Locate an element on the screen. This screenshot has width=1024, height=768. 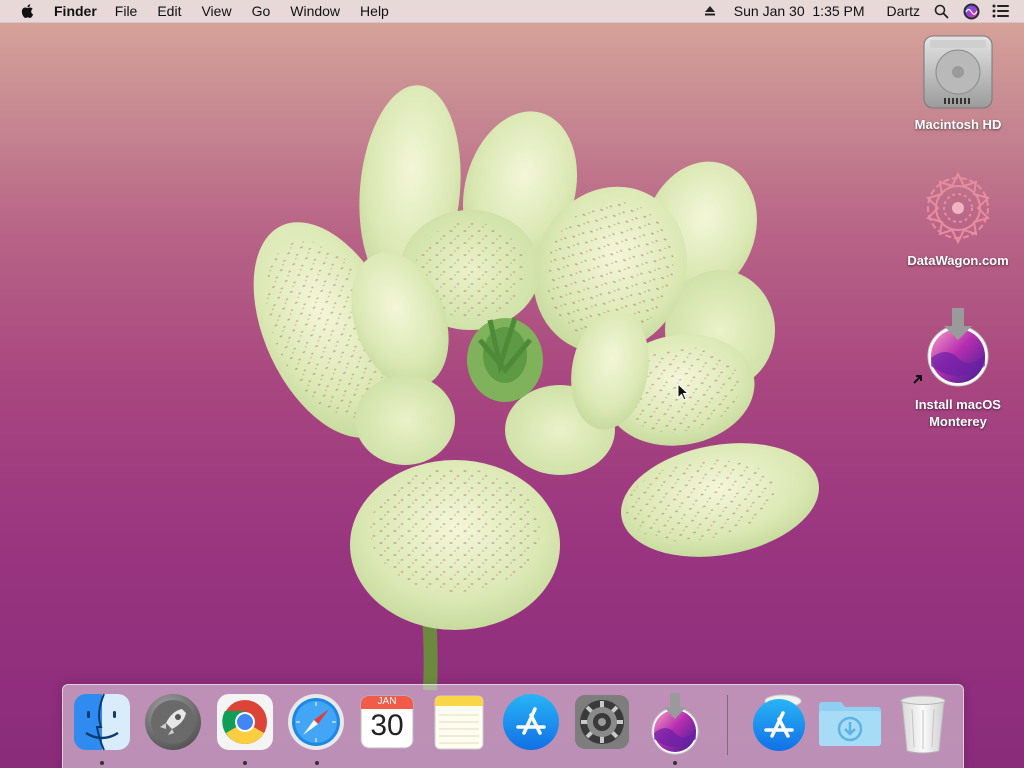
spotlight-search-icon is located at coordinates (941, 11).